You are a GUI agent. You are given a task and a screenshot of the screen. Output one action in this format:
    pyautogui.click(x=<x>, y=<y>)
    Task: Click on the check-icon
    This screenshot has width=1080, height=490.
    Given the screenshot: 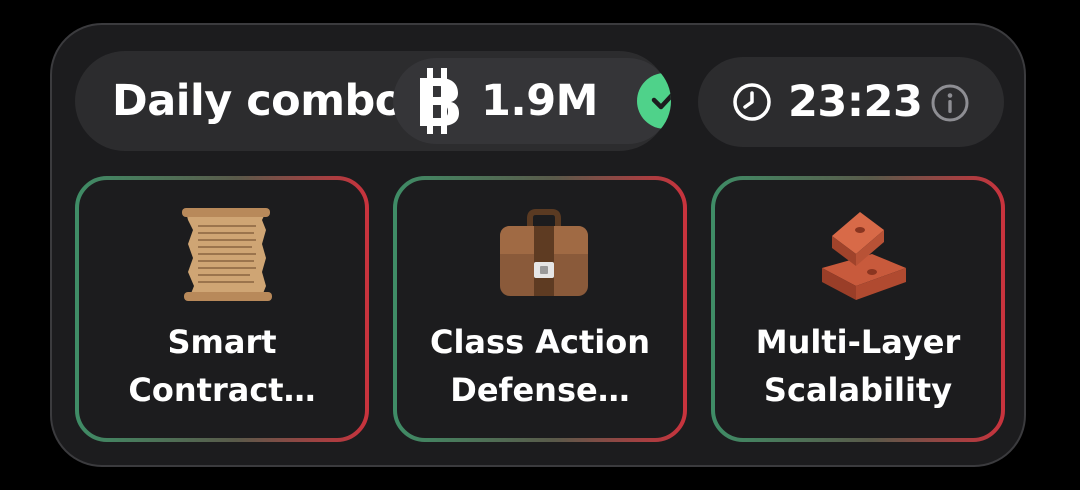 What is the action you would take?
    pyautogui.click(x=654, y=101)
    